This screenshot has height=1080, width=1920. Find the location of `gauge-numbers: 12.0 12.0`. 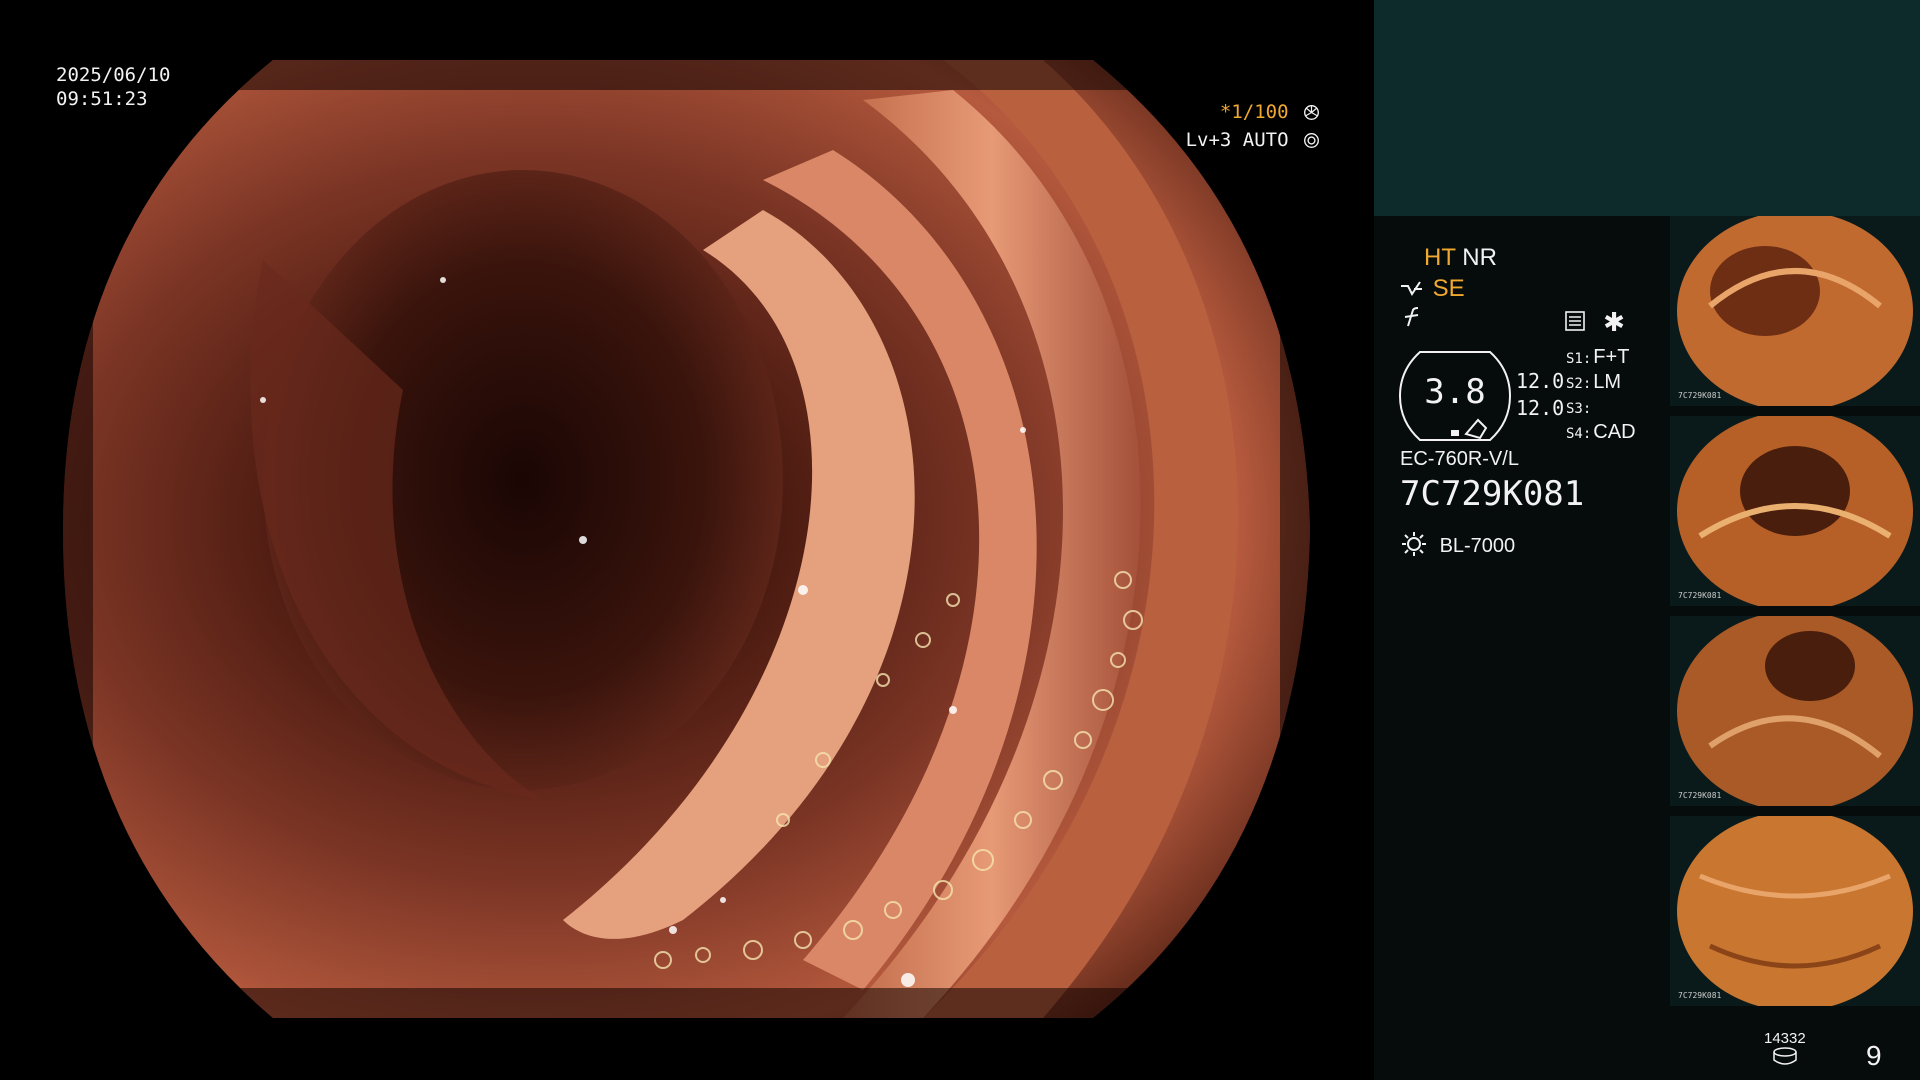

gauge-numbers: 12.0 12.0 is located at coordinates (1540, 395).